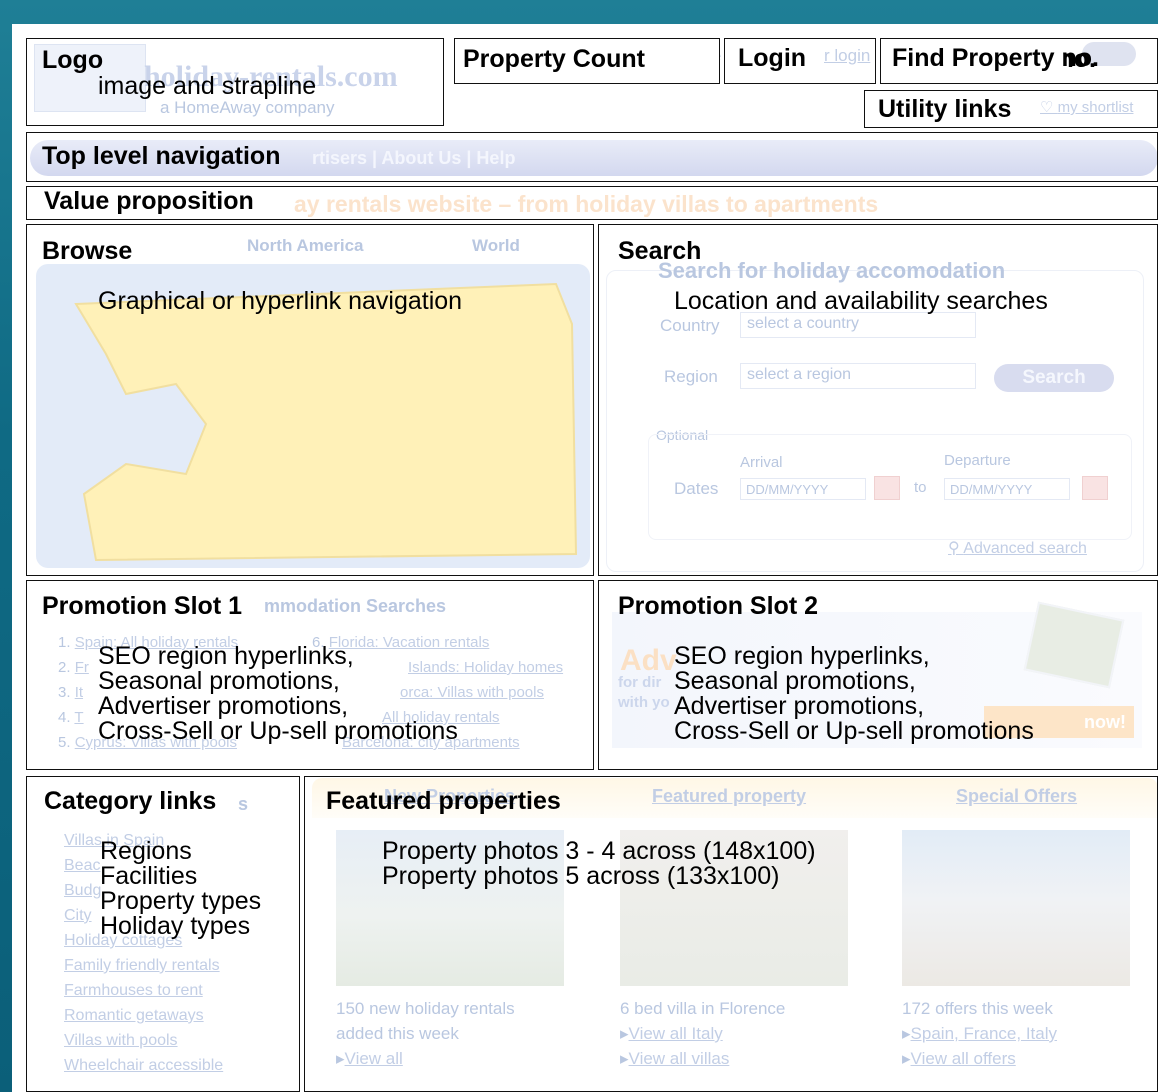 This screenshot has height=1092, width=1158. I want to click on browse-desc: Graphical or hyperlink navigation, so click(280, 301).